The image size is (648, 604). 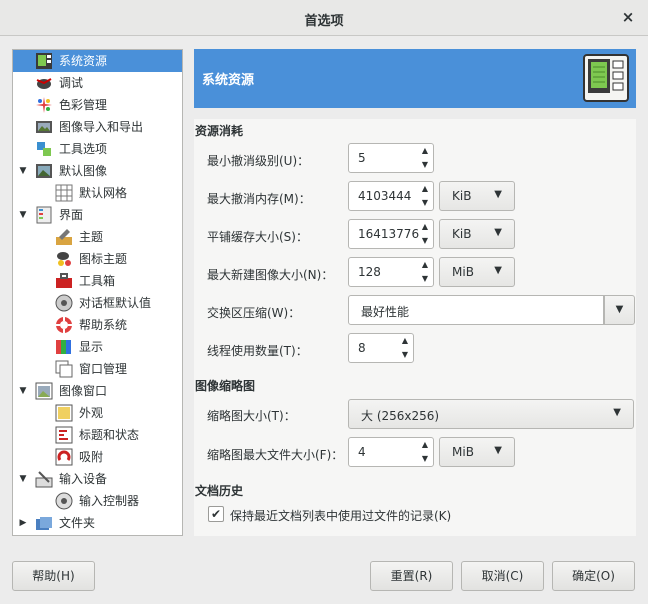 I want to click on color-management-icon, so click(x=44, y=105).